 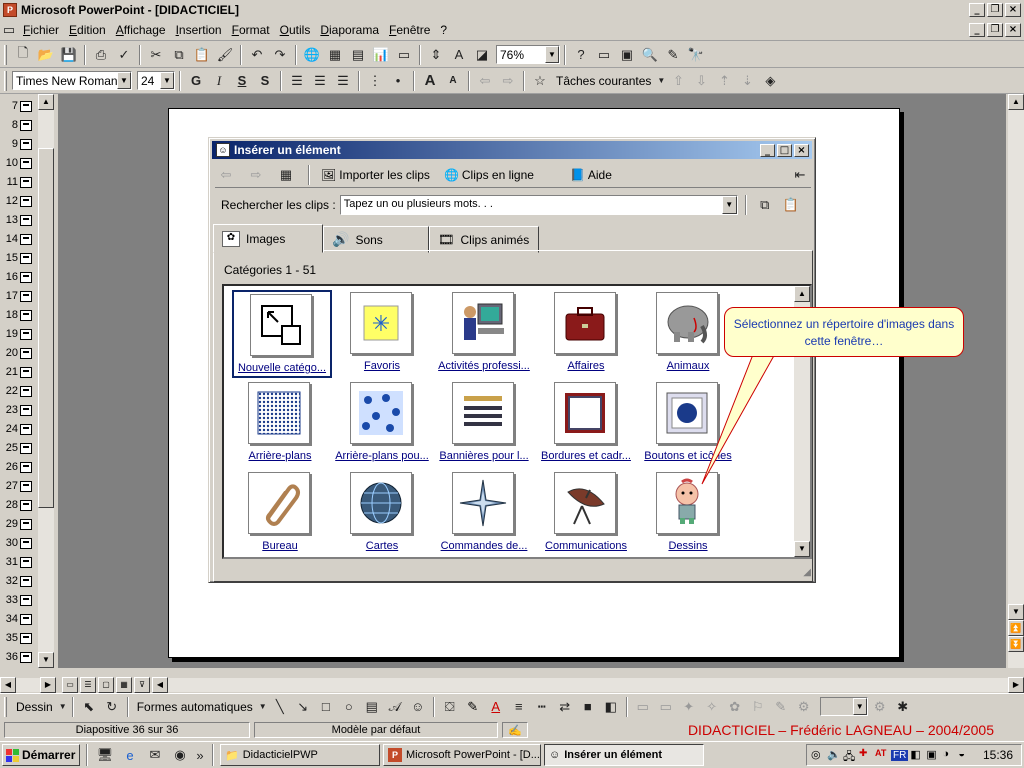 I want to click on start-button: Démarrer, so click(x=41, y=755).